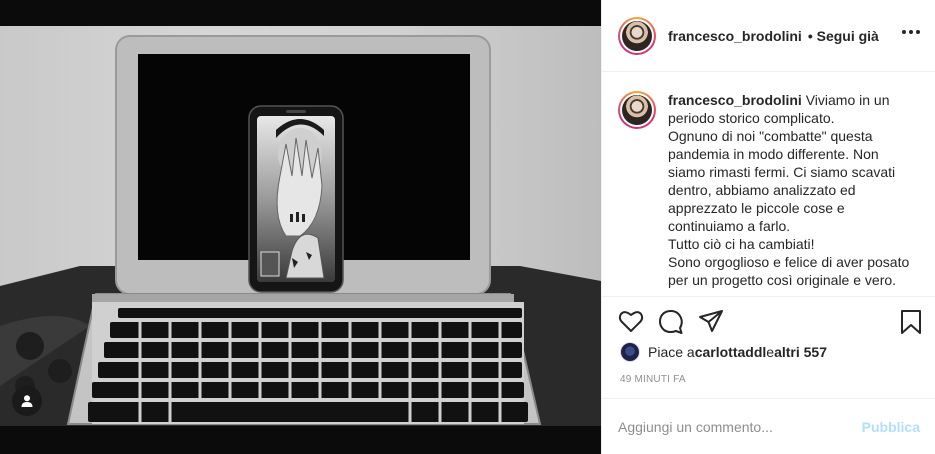  Describe the element at coordinates (300, 440) in the screenshot. I see `media-bottom-edge` at that location.